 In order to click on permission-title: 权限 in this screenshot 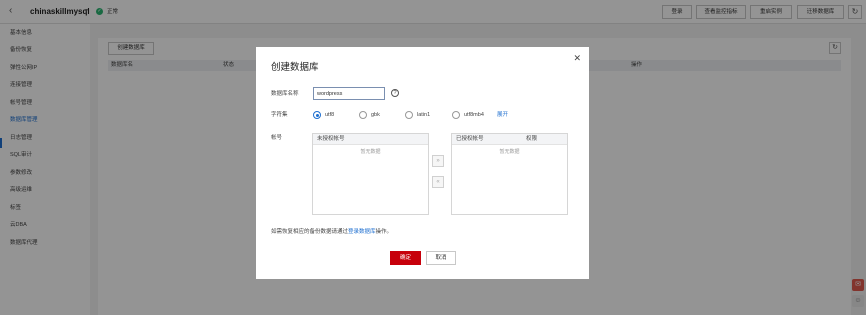, I will do `click(532, 139)`.